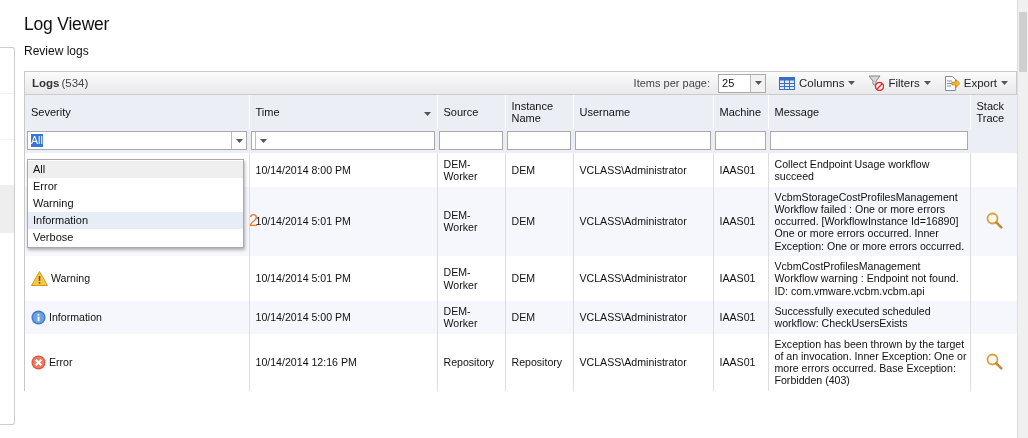 This screenshot has width=1028, height=438. Describe the element at coordinates (46, 83) in the screenshot. I see `panel-title: Logs` at that location.